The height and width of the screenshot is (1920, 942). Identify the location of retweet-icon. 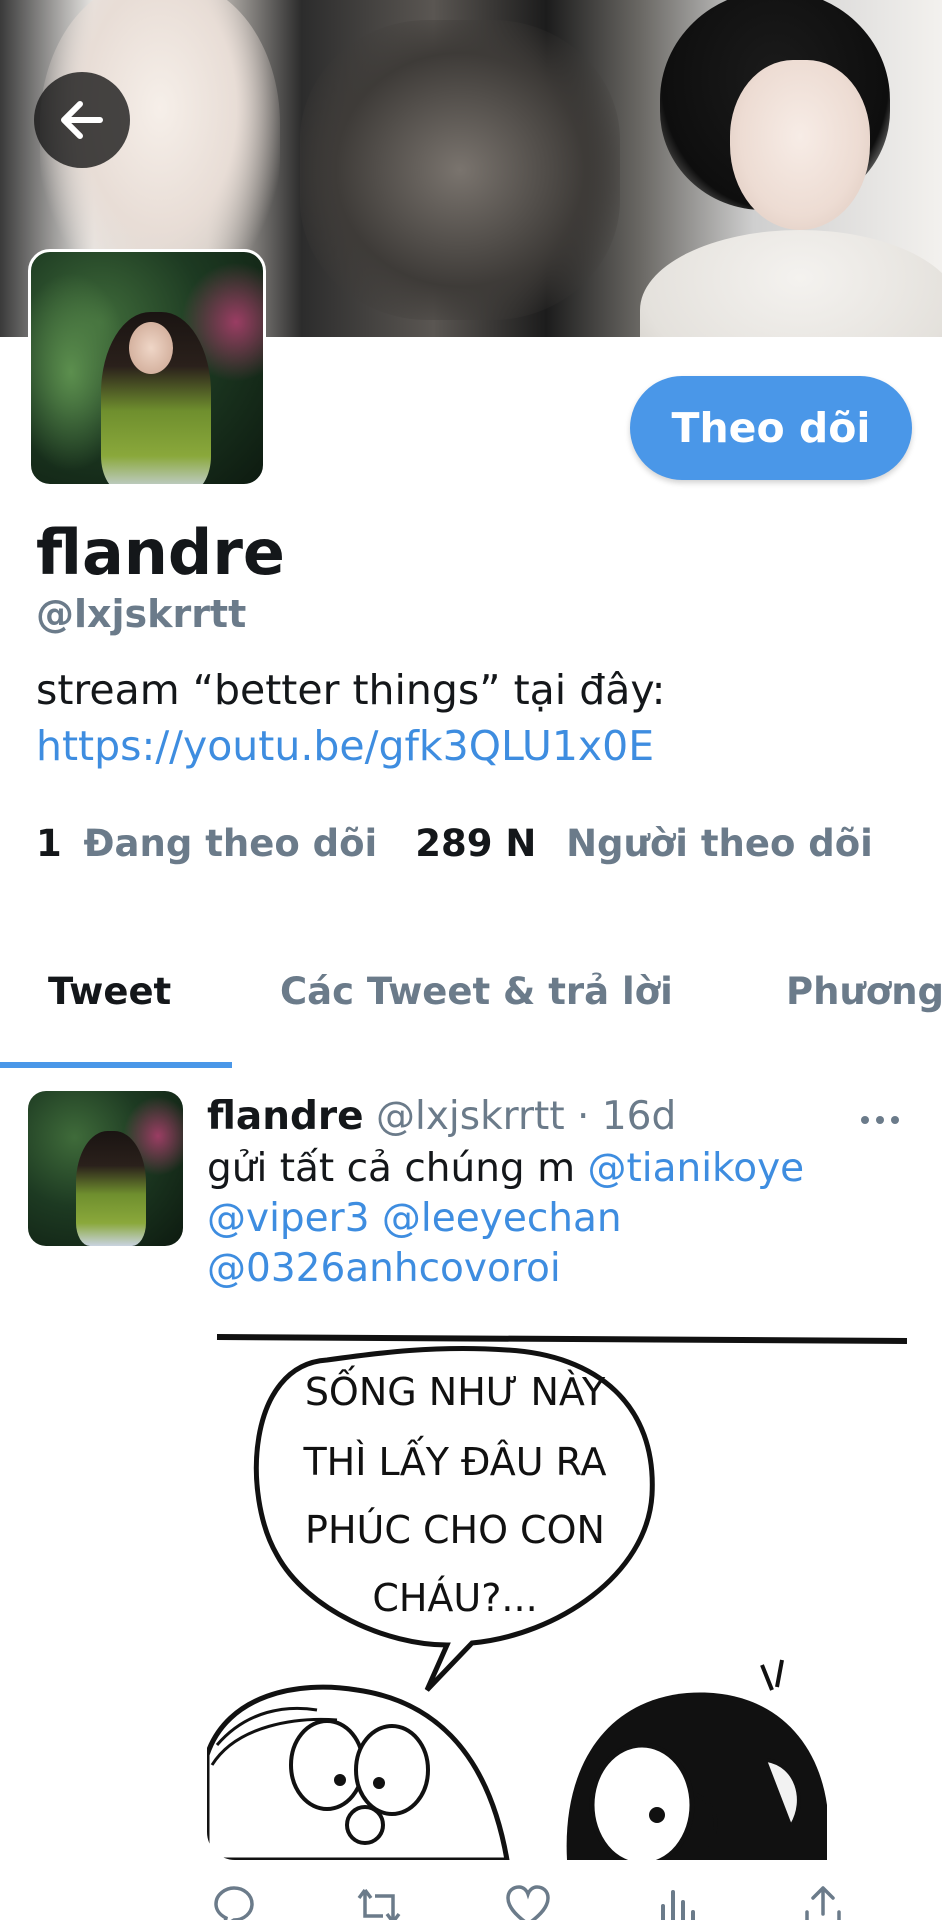
(379, 1904).